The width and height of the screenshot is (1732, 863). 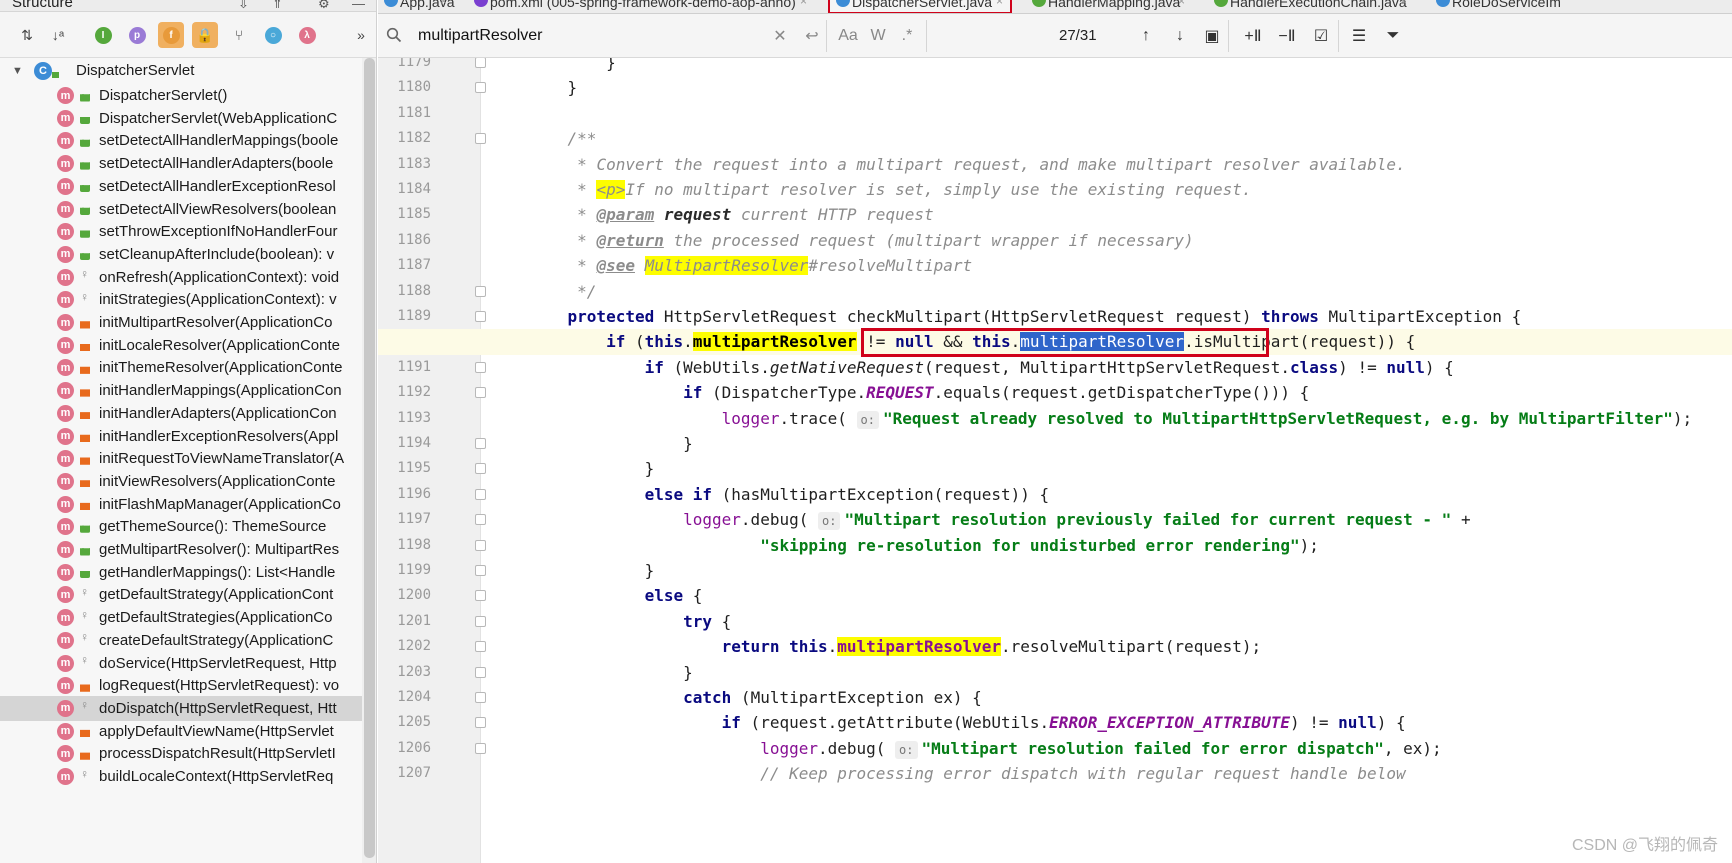 I want to click on tree-item-method: m initRequestToViewNameTranslator(A, so click(x=181, y=458).